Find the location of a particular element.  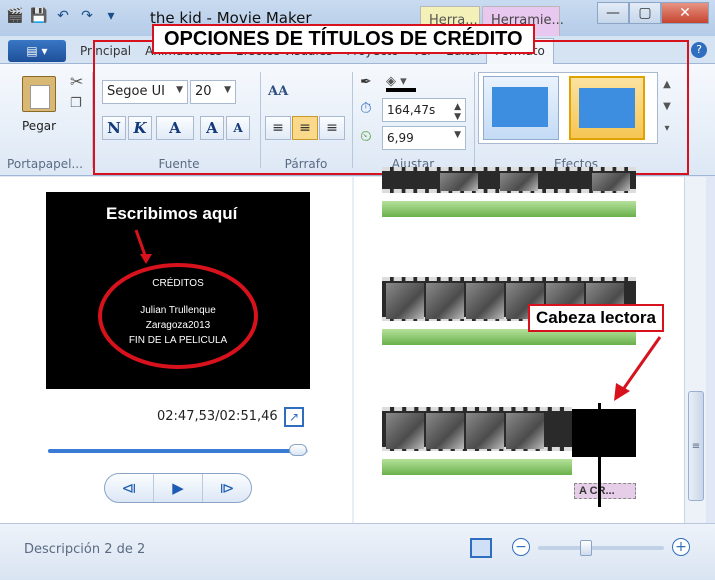

save-icon: 💾 is located at coordinates (39, 16).